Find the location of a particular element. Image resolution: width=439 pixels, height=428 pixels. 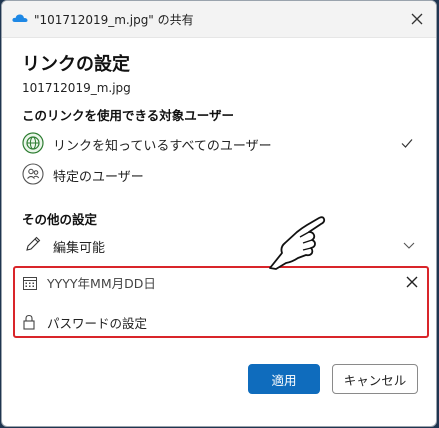

apply-button: 適用 is located at coordinates (284, 379).